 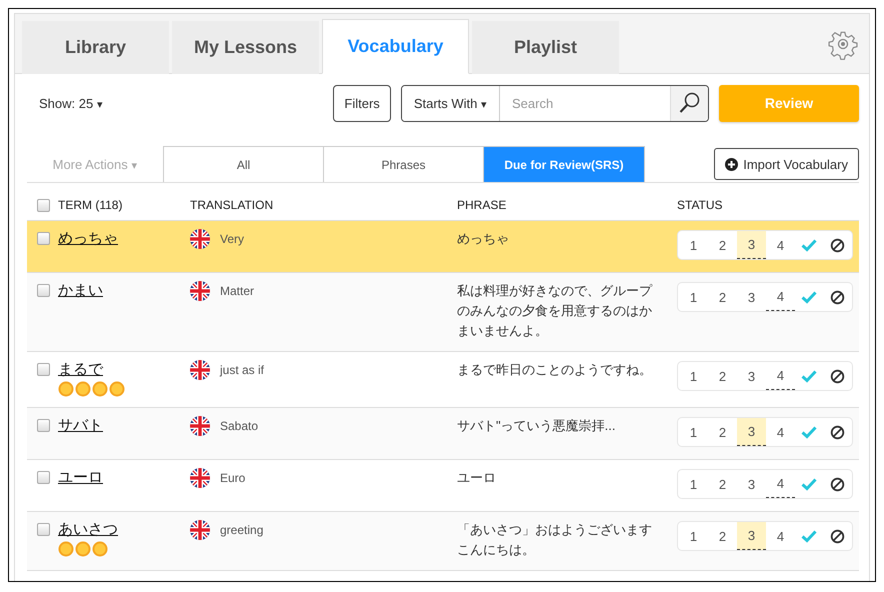 What do you see at coordinates (43, 205) in the screenshot?
I see `select-all-checkbox` at bounding box center [43, 205].